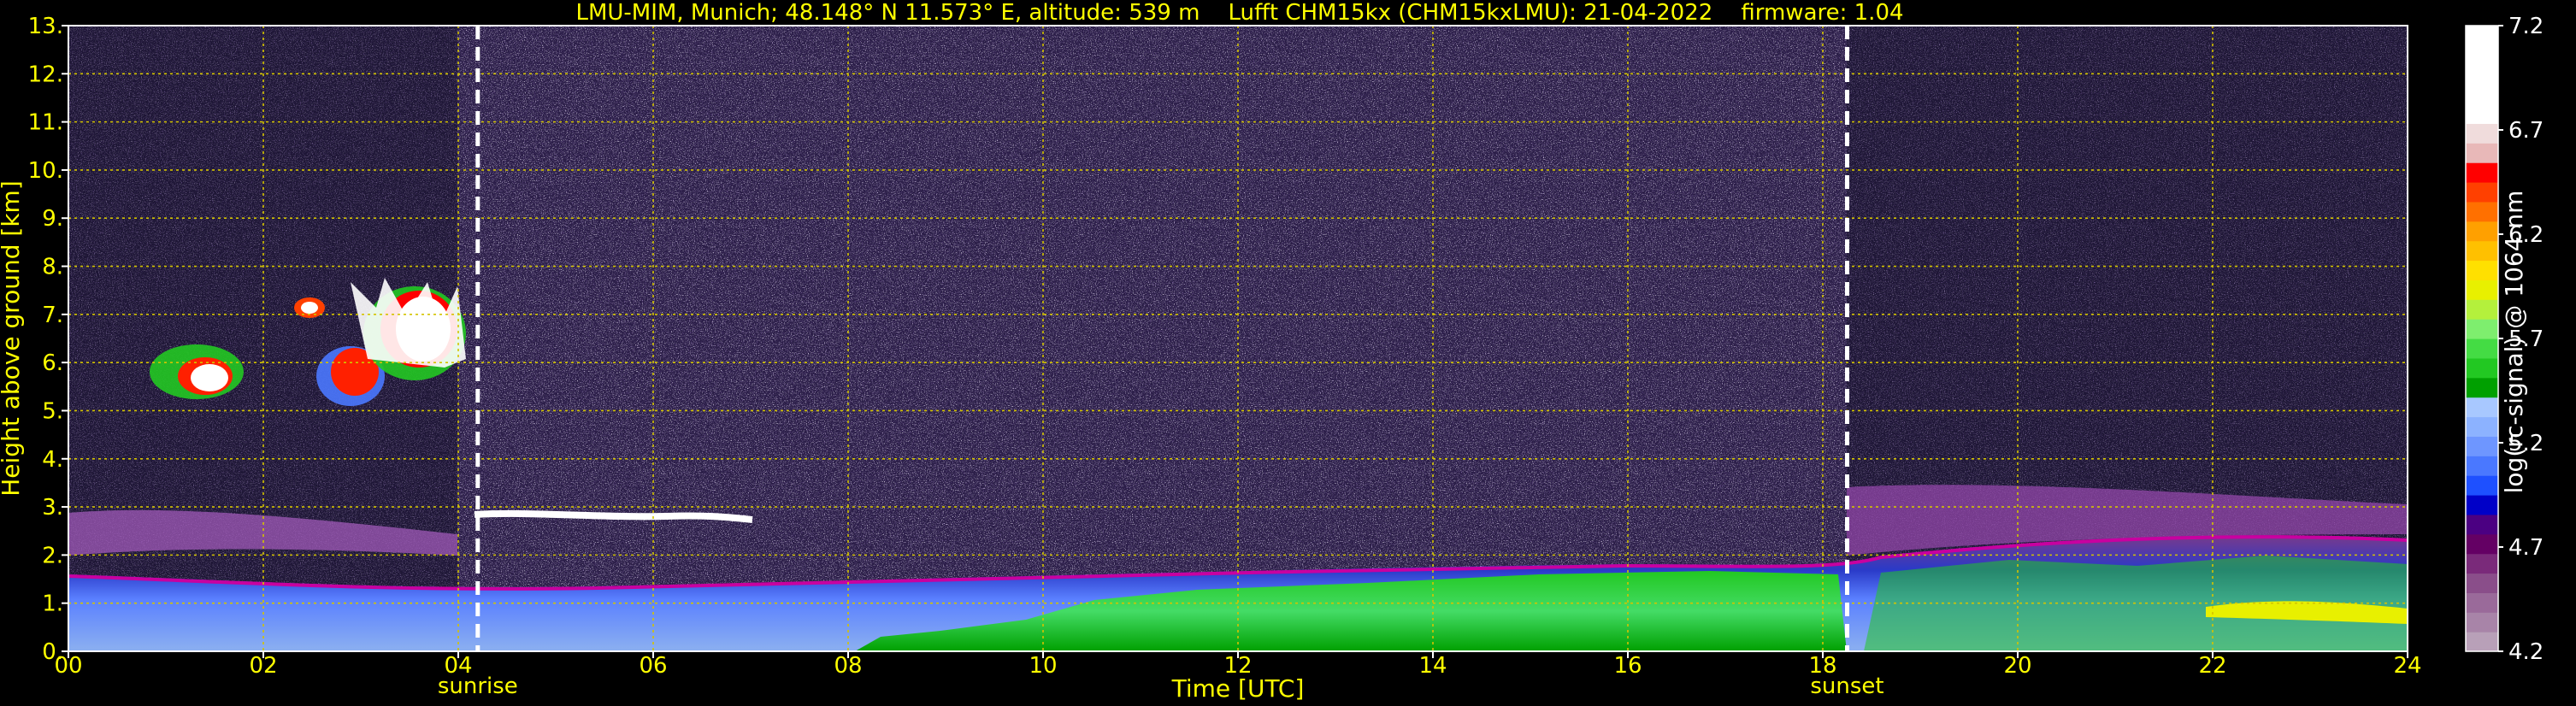 This screenshot has height=706, width=2576. What do you see at coordinates (1627, 666) in the screenshot?
I see `x-tick-label: 16` at bounding box center [1627, 666].